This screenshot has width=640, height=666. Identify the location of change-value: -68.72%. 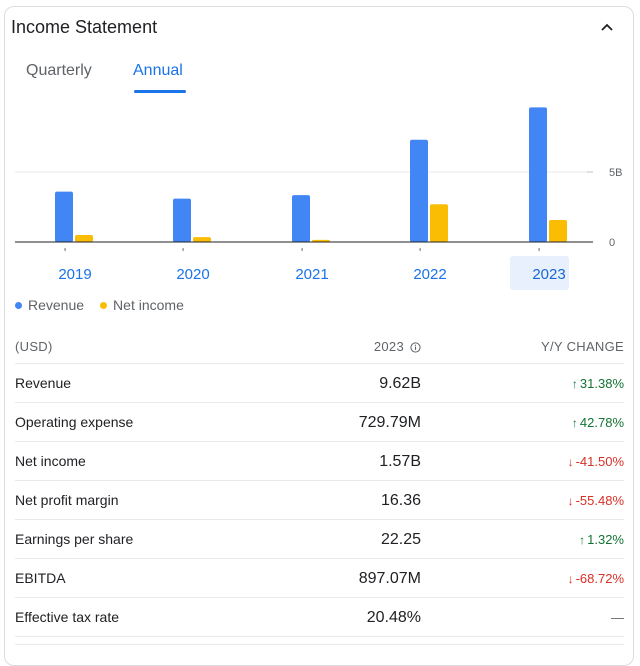
(599, 578).